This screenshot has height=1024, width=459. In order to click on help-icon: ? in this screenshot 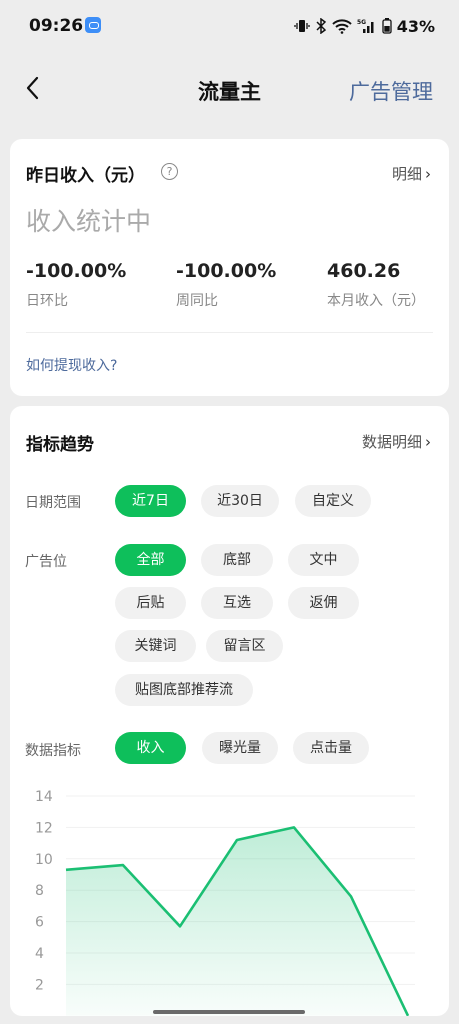, I will do `click(169, 171)`.